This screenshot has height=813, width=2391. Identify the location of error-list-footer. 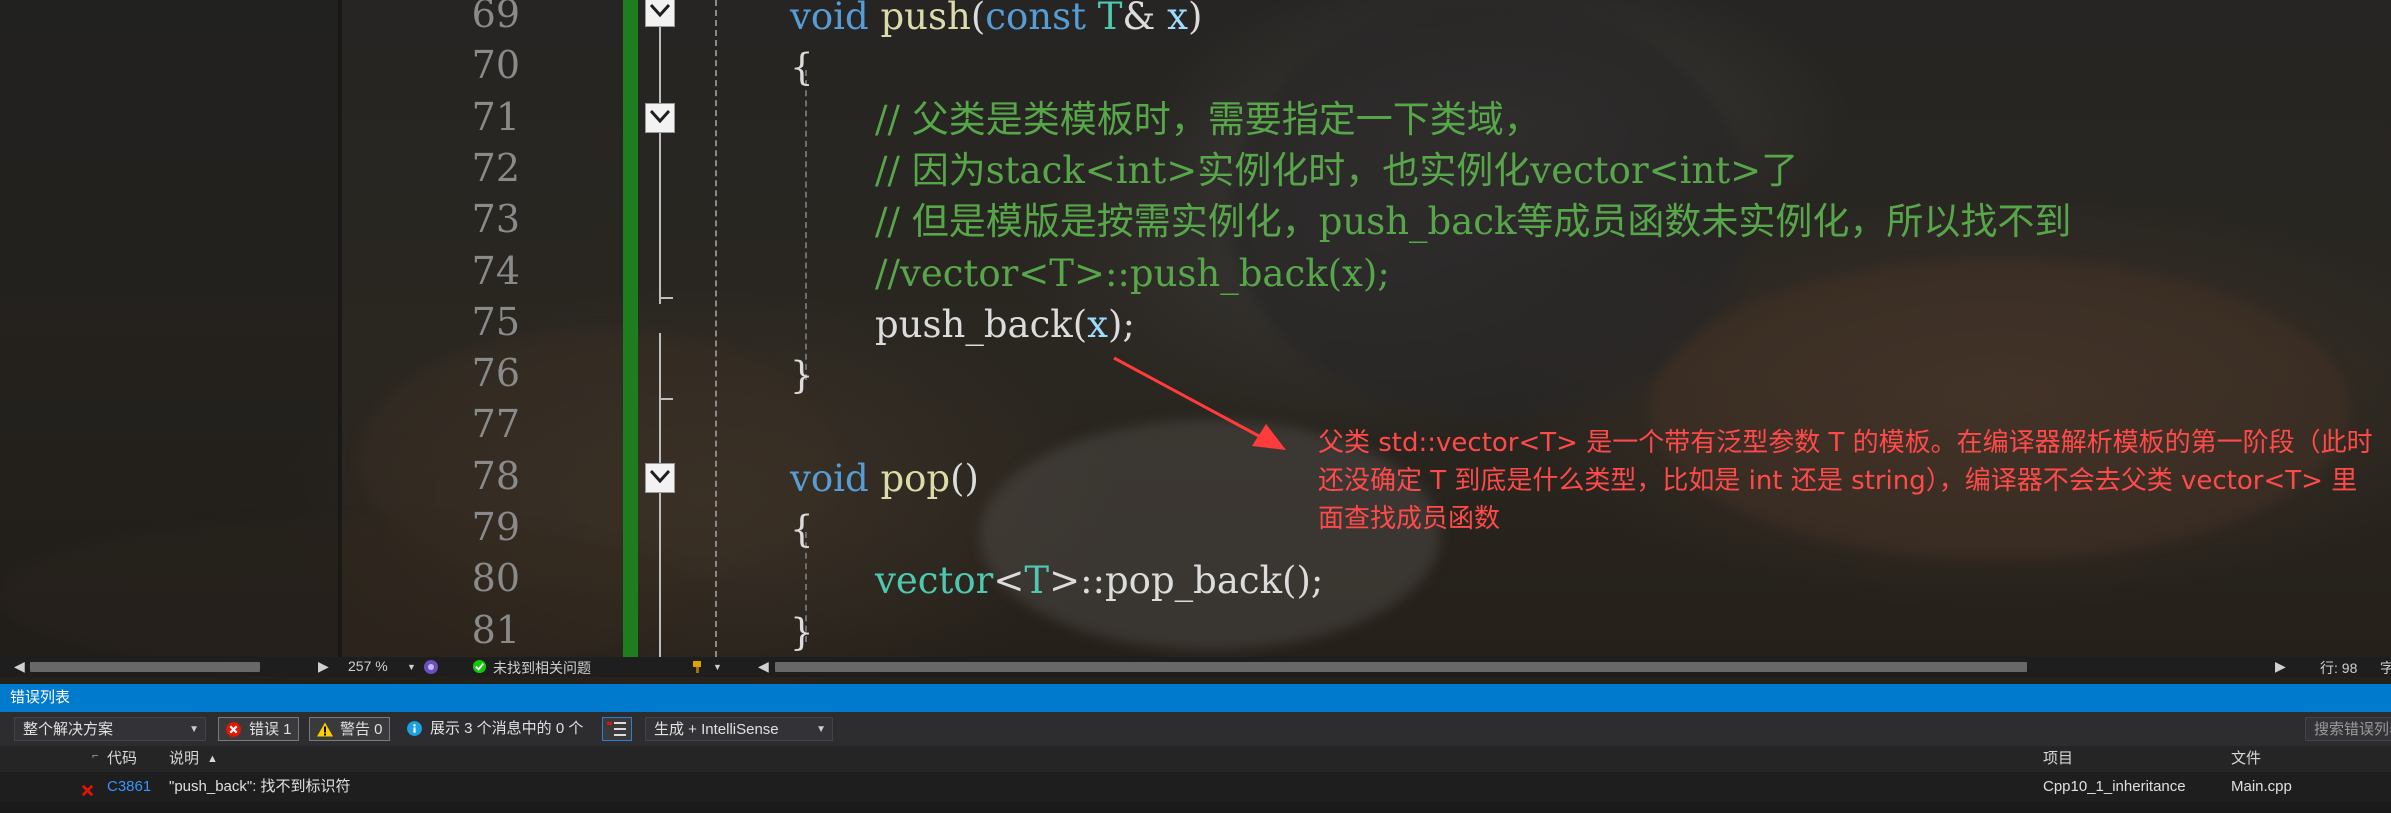
(1195, 807).